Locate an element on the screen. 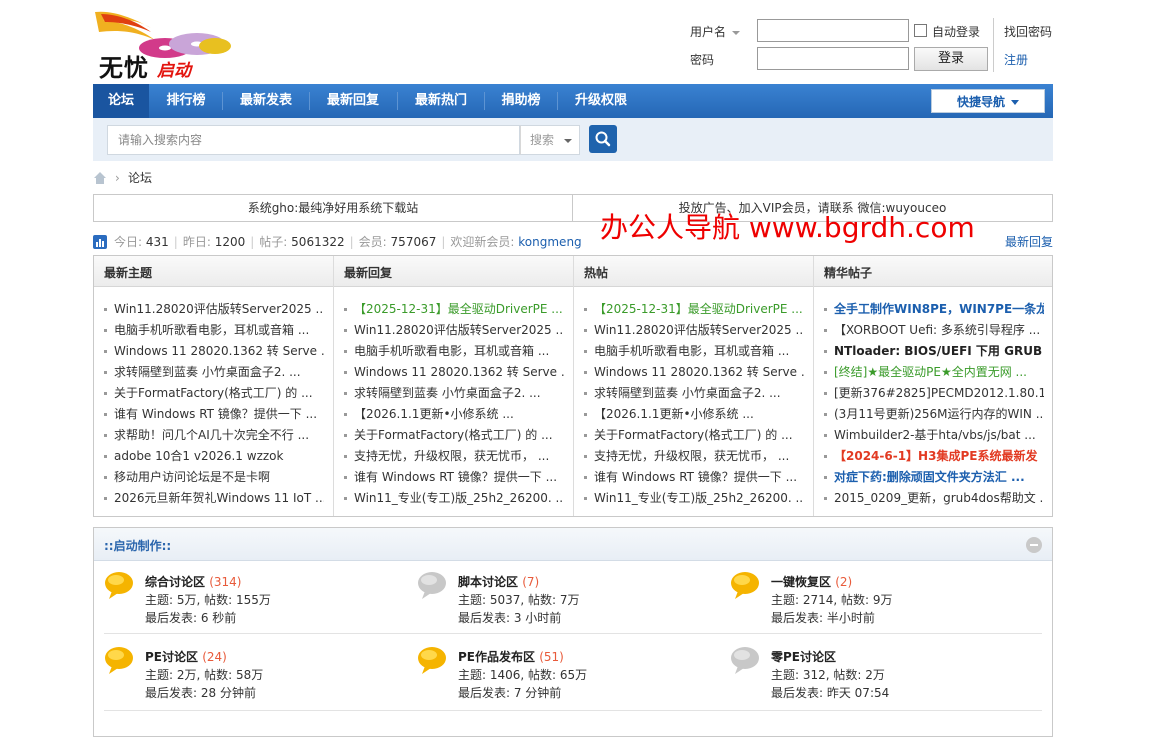 Image resolution: width=1161 pixels, height=737 pixels. breadcrumb-current: 论坛 is located at coordinates (140, 178).